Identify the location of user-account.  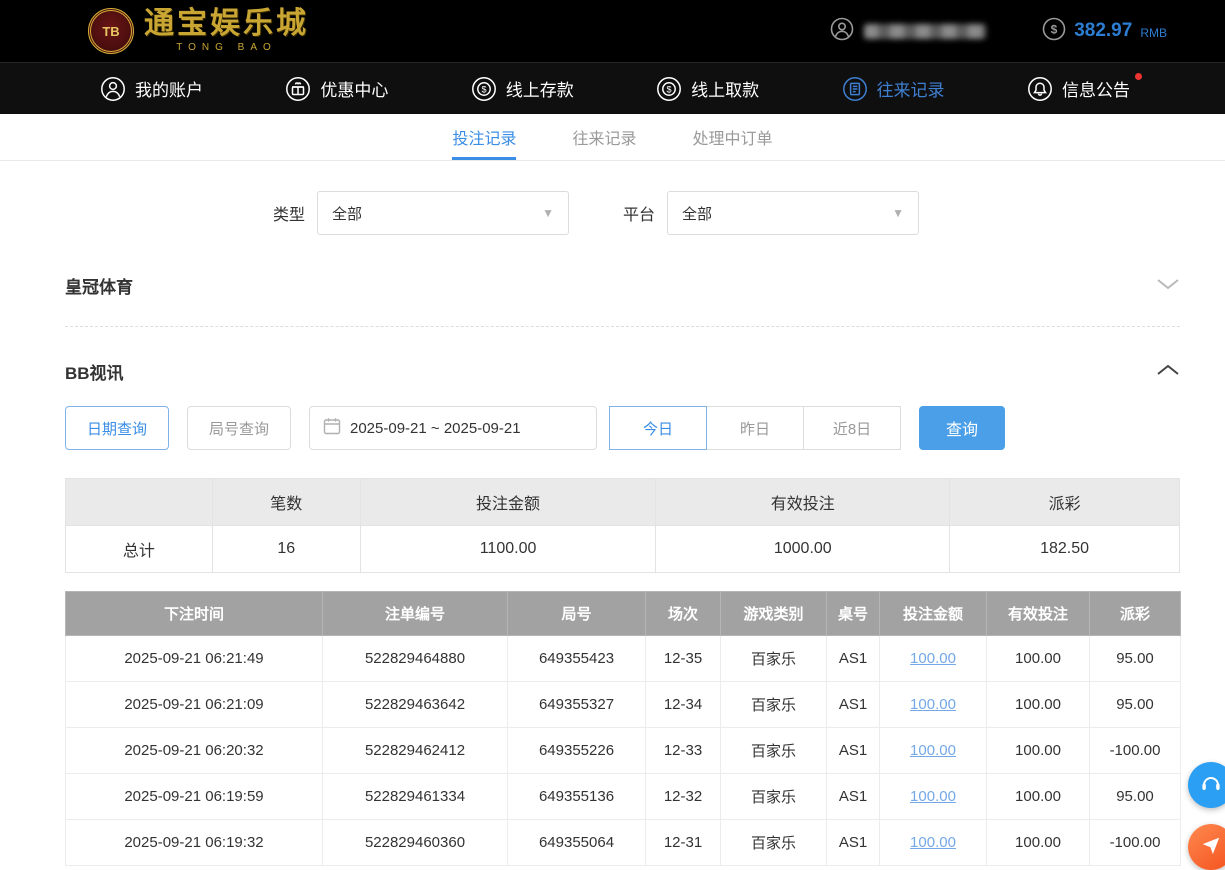
(908, 31).